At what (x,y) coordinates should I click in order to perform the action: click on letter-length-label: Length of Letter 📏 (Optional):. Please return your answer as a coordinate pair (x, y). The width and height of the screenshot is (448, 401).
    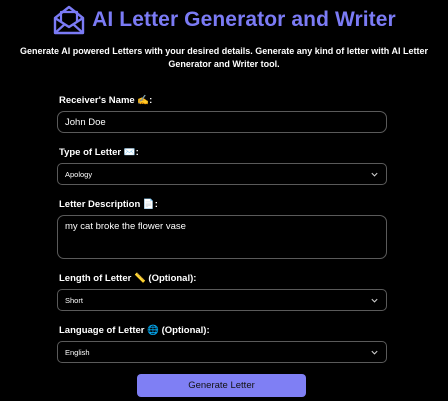
    Looking at the image, I should click on (128, 278).